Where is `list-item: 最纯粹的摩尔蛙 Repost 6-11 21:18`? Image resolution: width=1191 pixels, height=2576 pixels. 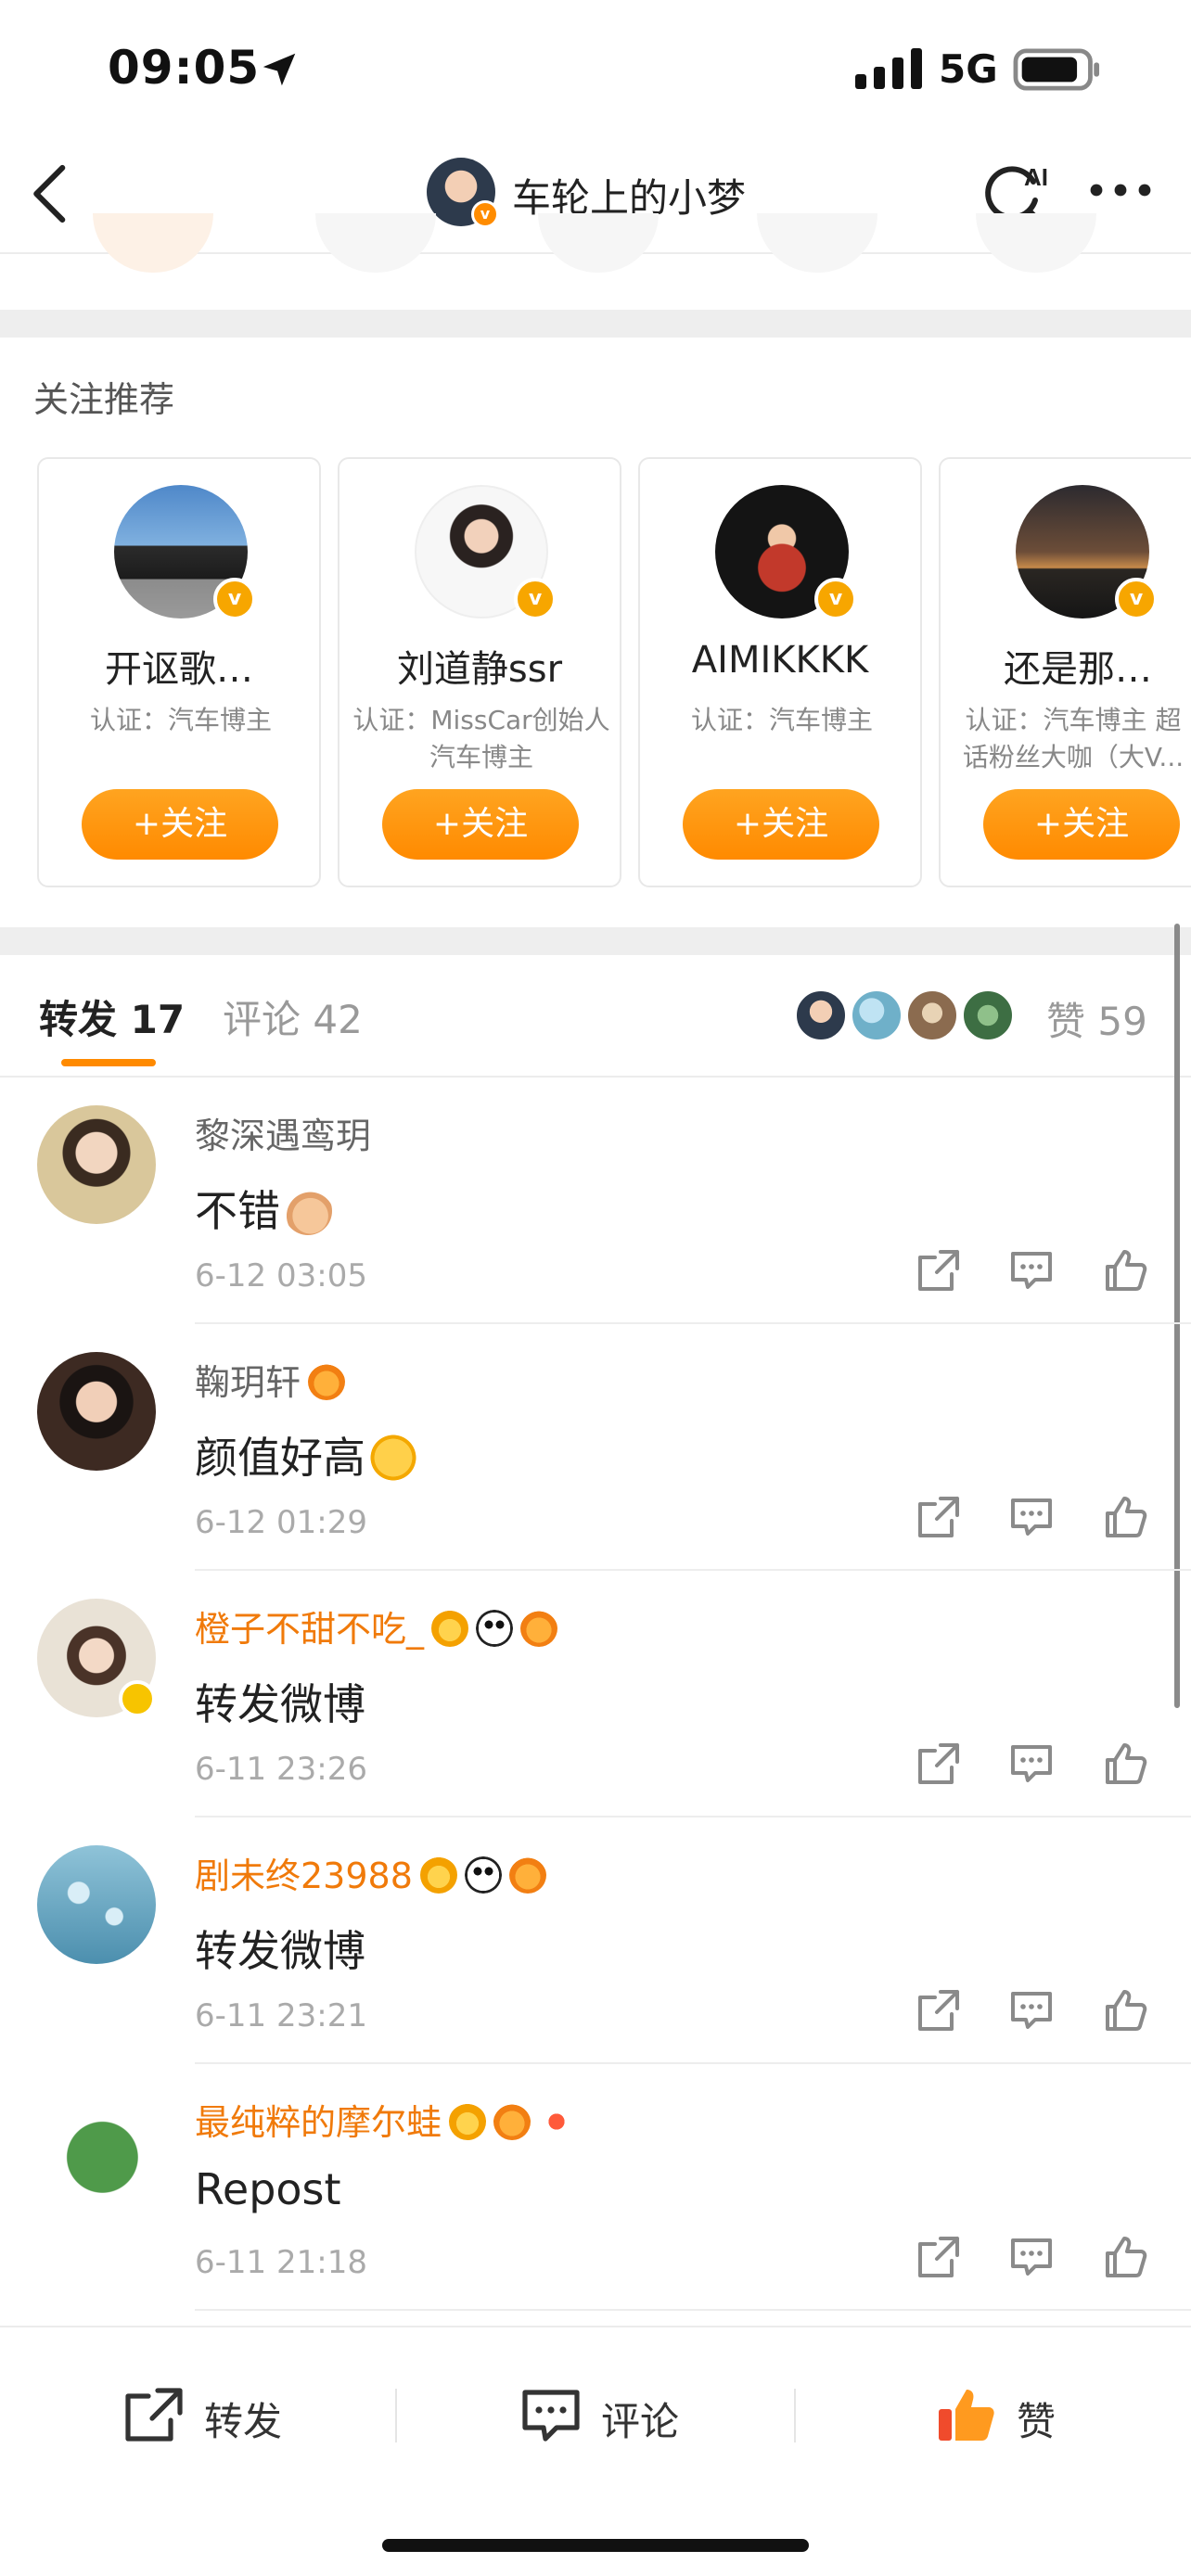 list-item: 最纯粹的摩尔蛙 Repost 6-11 21:18 is located at coordinates (595, 2187).